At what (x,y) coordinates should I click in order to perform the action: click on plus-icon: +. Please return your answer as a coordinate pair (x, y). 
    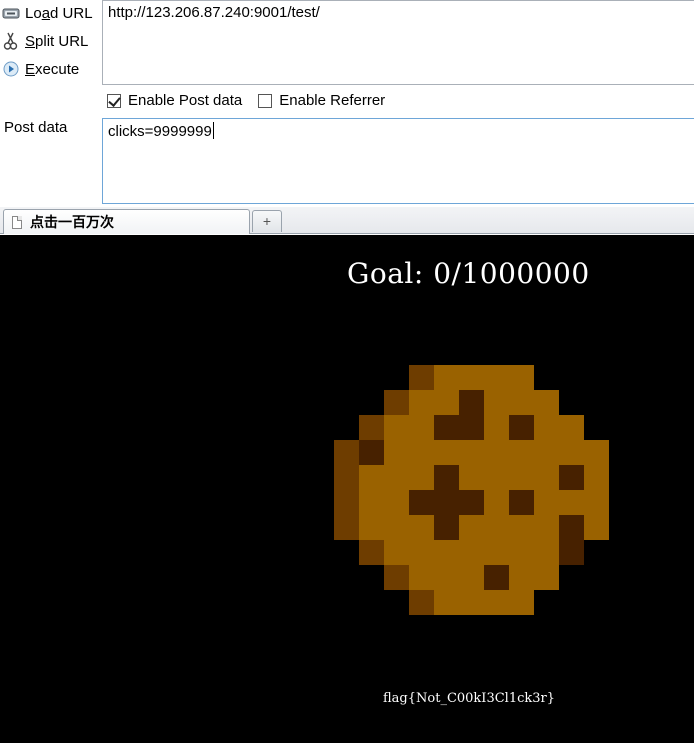
    Looking at the image, I should click on (267, 221).